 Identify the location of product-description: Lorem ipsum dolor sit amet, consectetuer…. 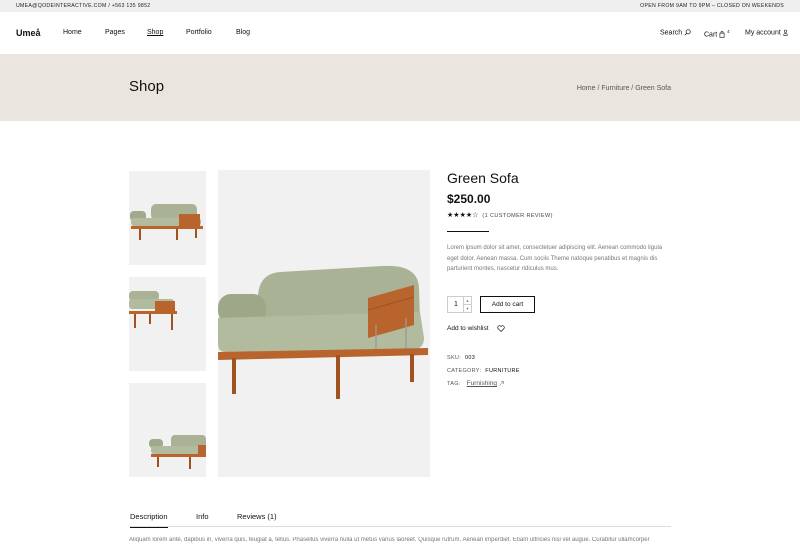
(555, 258).